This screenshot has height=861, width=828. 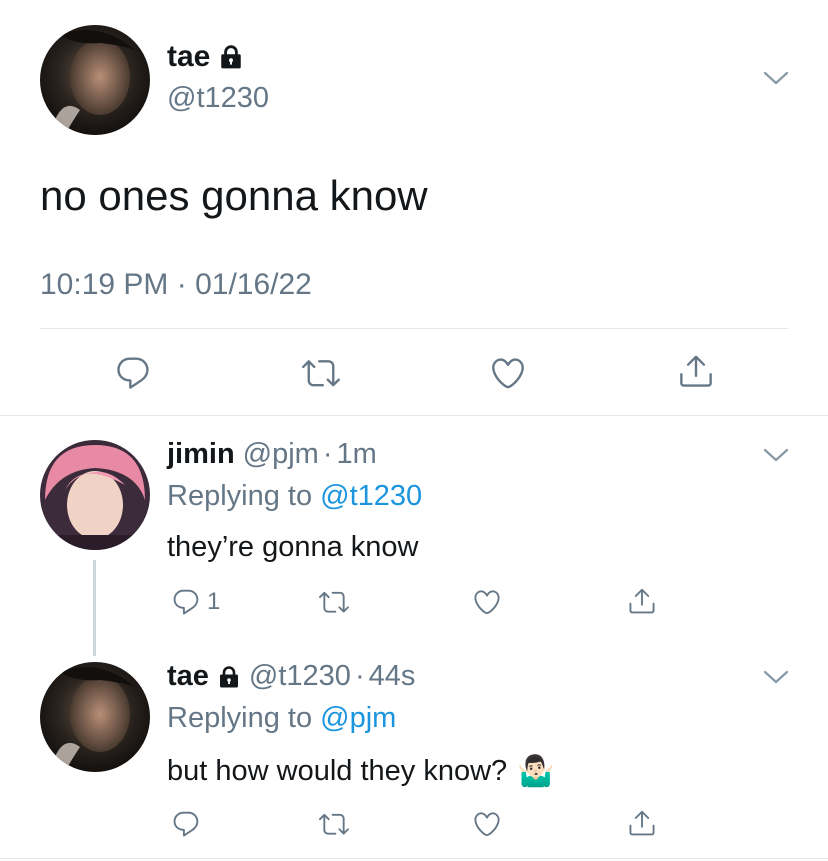 What do you see at coordinates (189, 56) in the screenshot?
I see `author-name-text: tae` at bounding box center [189, 56].